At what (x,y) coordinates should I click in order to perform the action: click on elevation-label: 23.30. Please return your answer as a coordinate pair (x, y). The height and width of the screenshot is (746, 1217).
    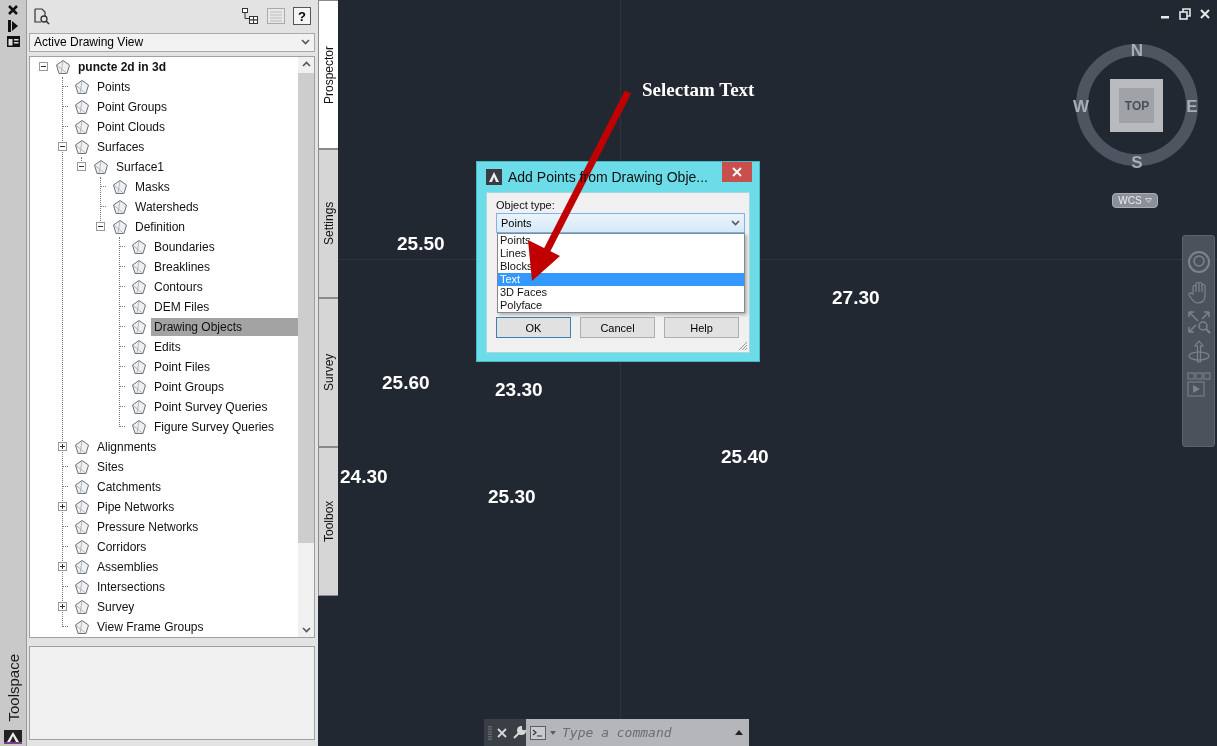
    Looking at the image, I should click on (519, 390).